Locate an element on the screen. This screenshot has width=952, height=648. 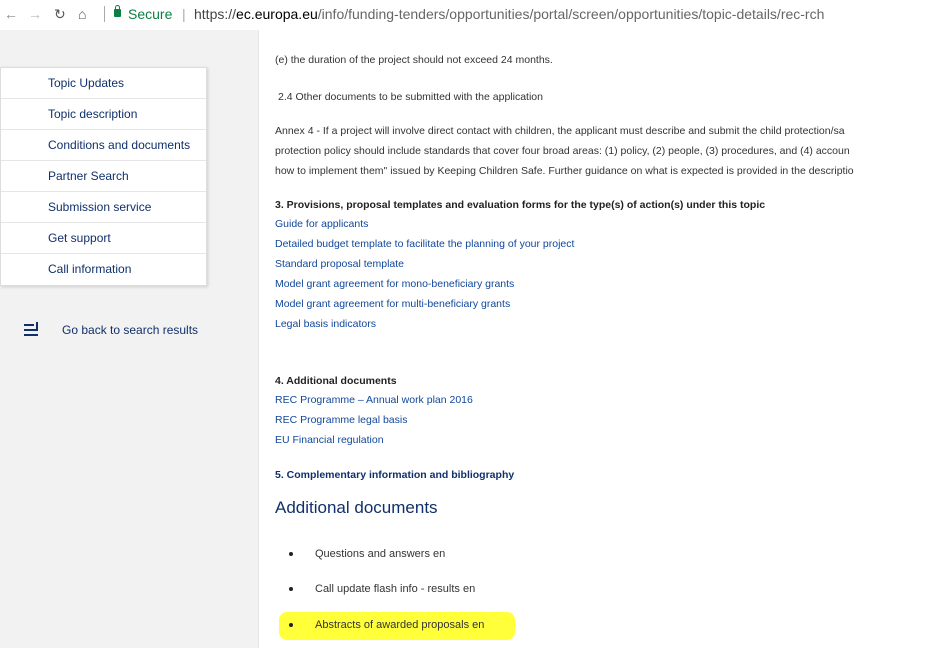
proposal-template-link: Standard proposal template is located at coordinates (339, 264).